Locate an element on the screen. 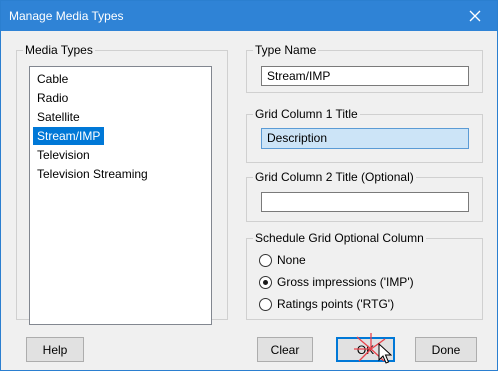 The height and width of the screenshot is (371, 498). window-title: Manage Media Types is located at coordinates (66, 16).